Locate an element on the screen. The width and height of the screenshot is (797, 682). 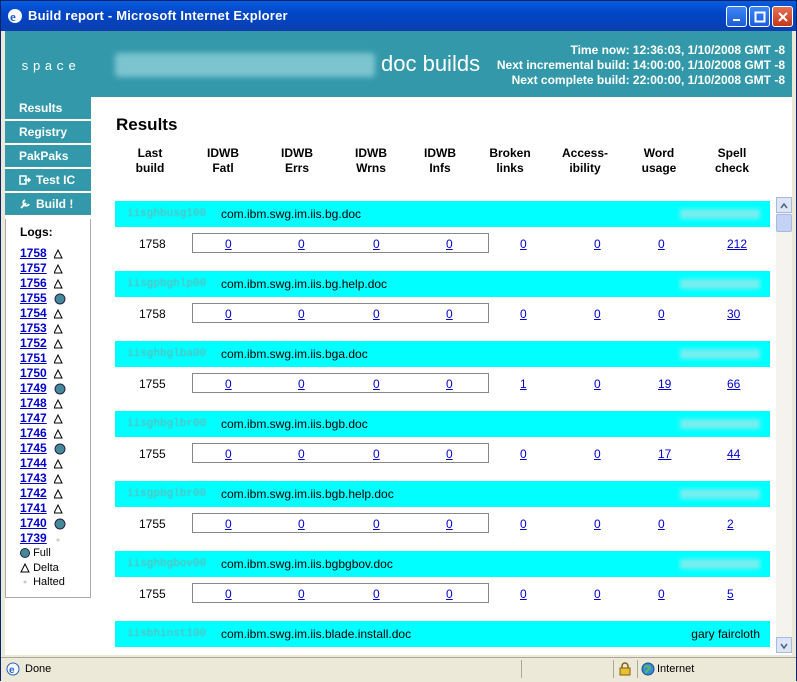
nav-results: Results is located at coordinates (48, 108).